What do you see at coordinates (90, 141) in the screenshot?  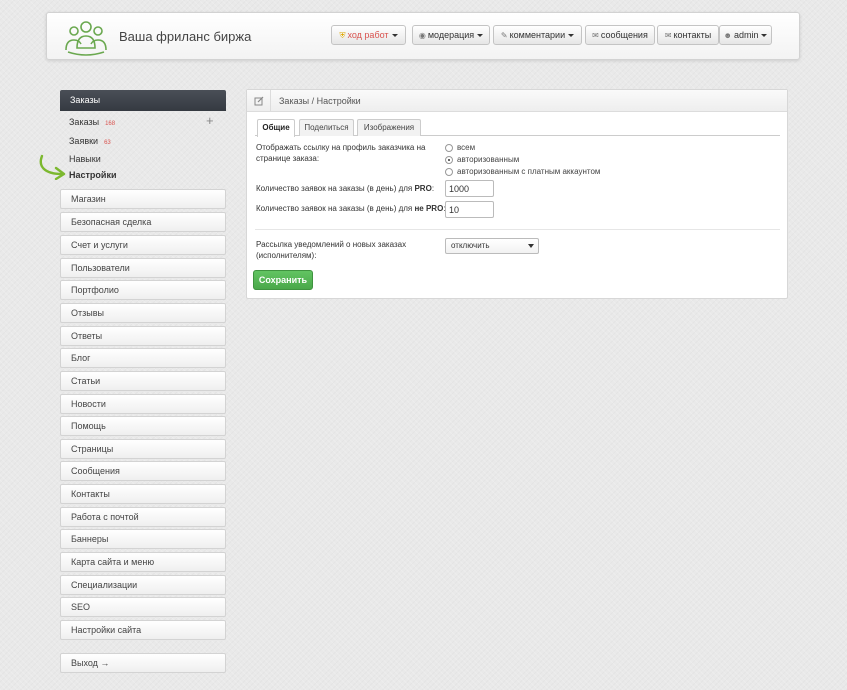 I see `sidebar-subitem-requests: Заявки 63` at bounding box center [90, 141].